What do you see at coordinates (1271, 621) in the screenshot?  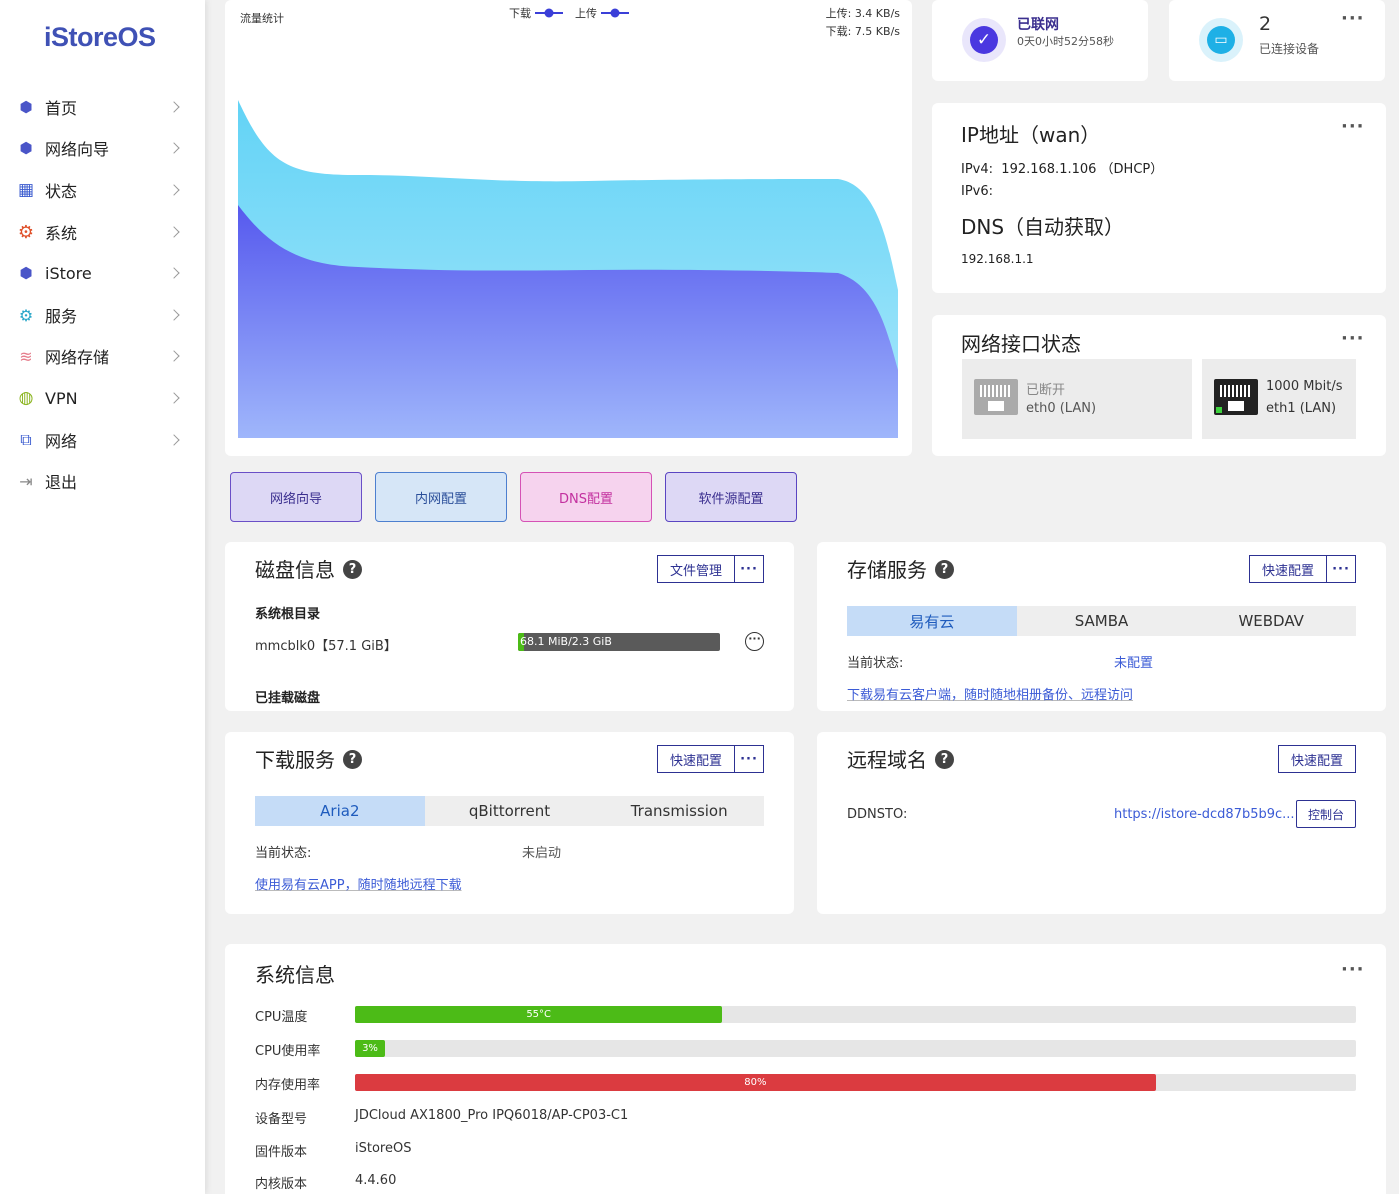 I see `tab-webdav: WEBDAV` at bounding box center [1271, 621].